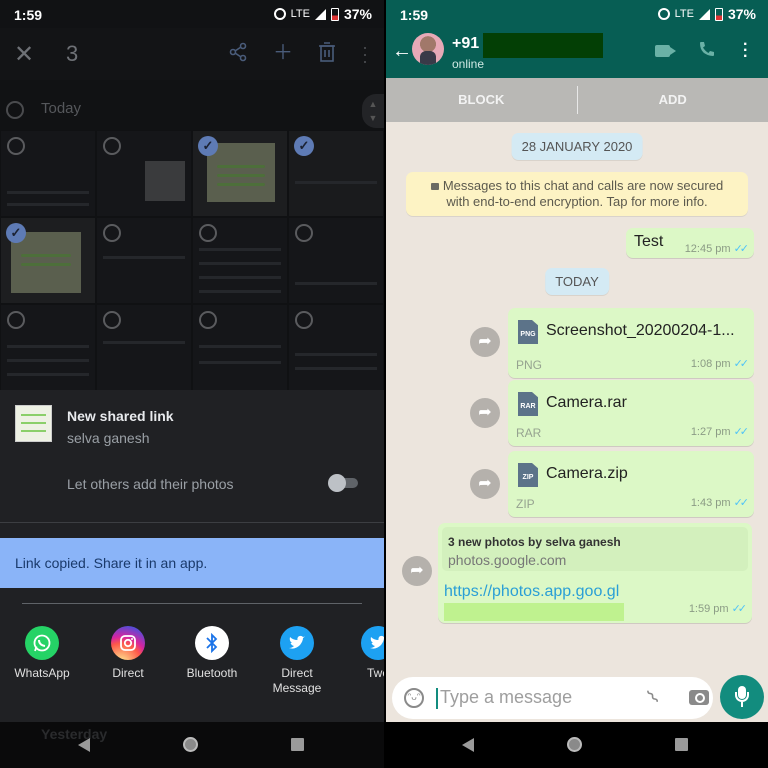 The height and width of the screenshot is (768, 768). What do you see at coordinates (631, 484) in the screenshot?
I see `message-bubble-file: ZIP Camera.zip ZIP 1:43 pm ✓✓` at bounding box center [631, 484].